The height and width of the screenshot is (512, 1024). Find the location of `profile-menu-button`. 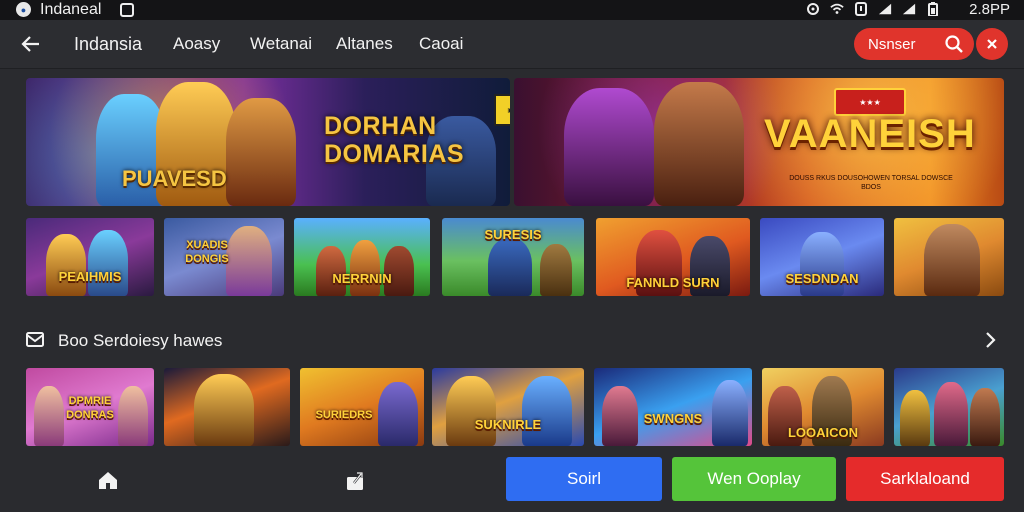

profile-menu-button is located at coordinates (992, 44).